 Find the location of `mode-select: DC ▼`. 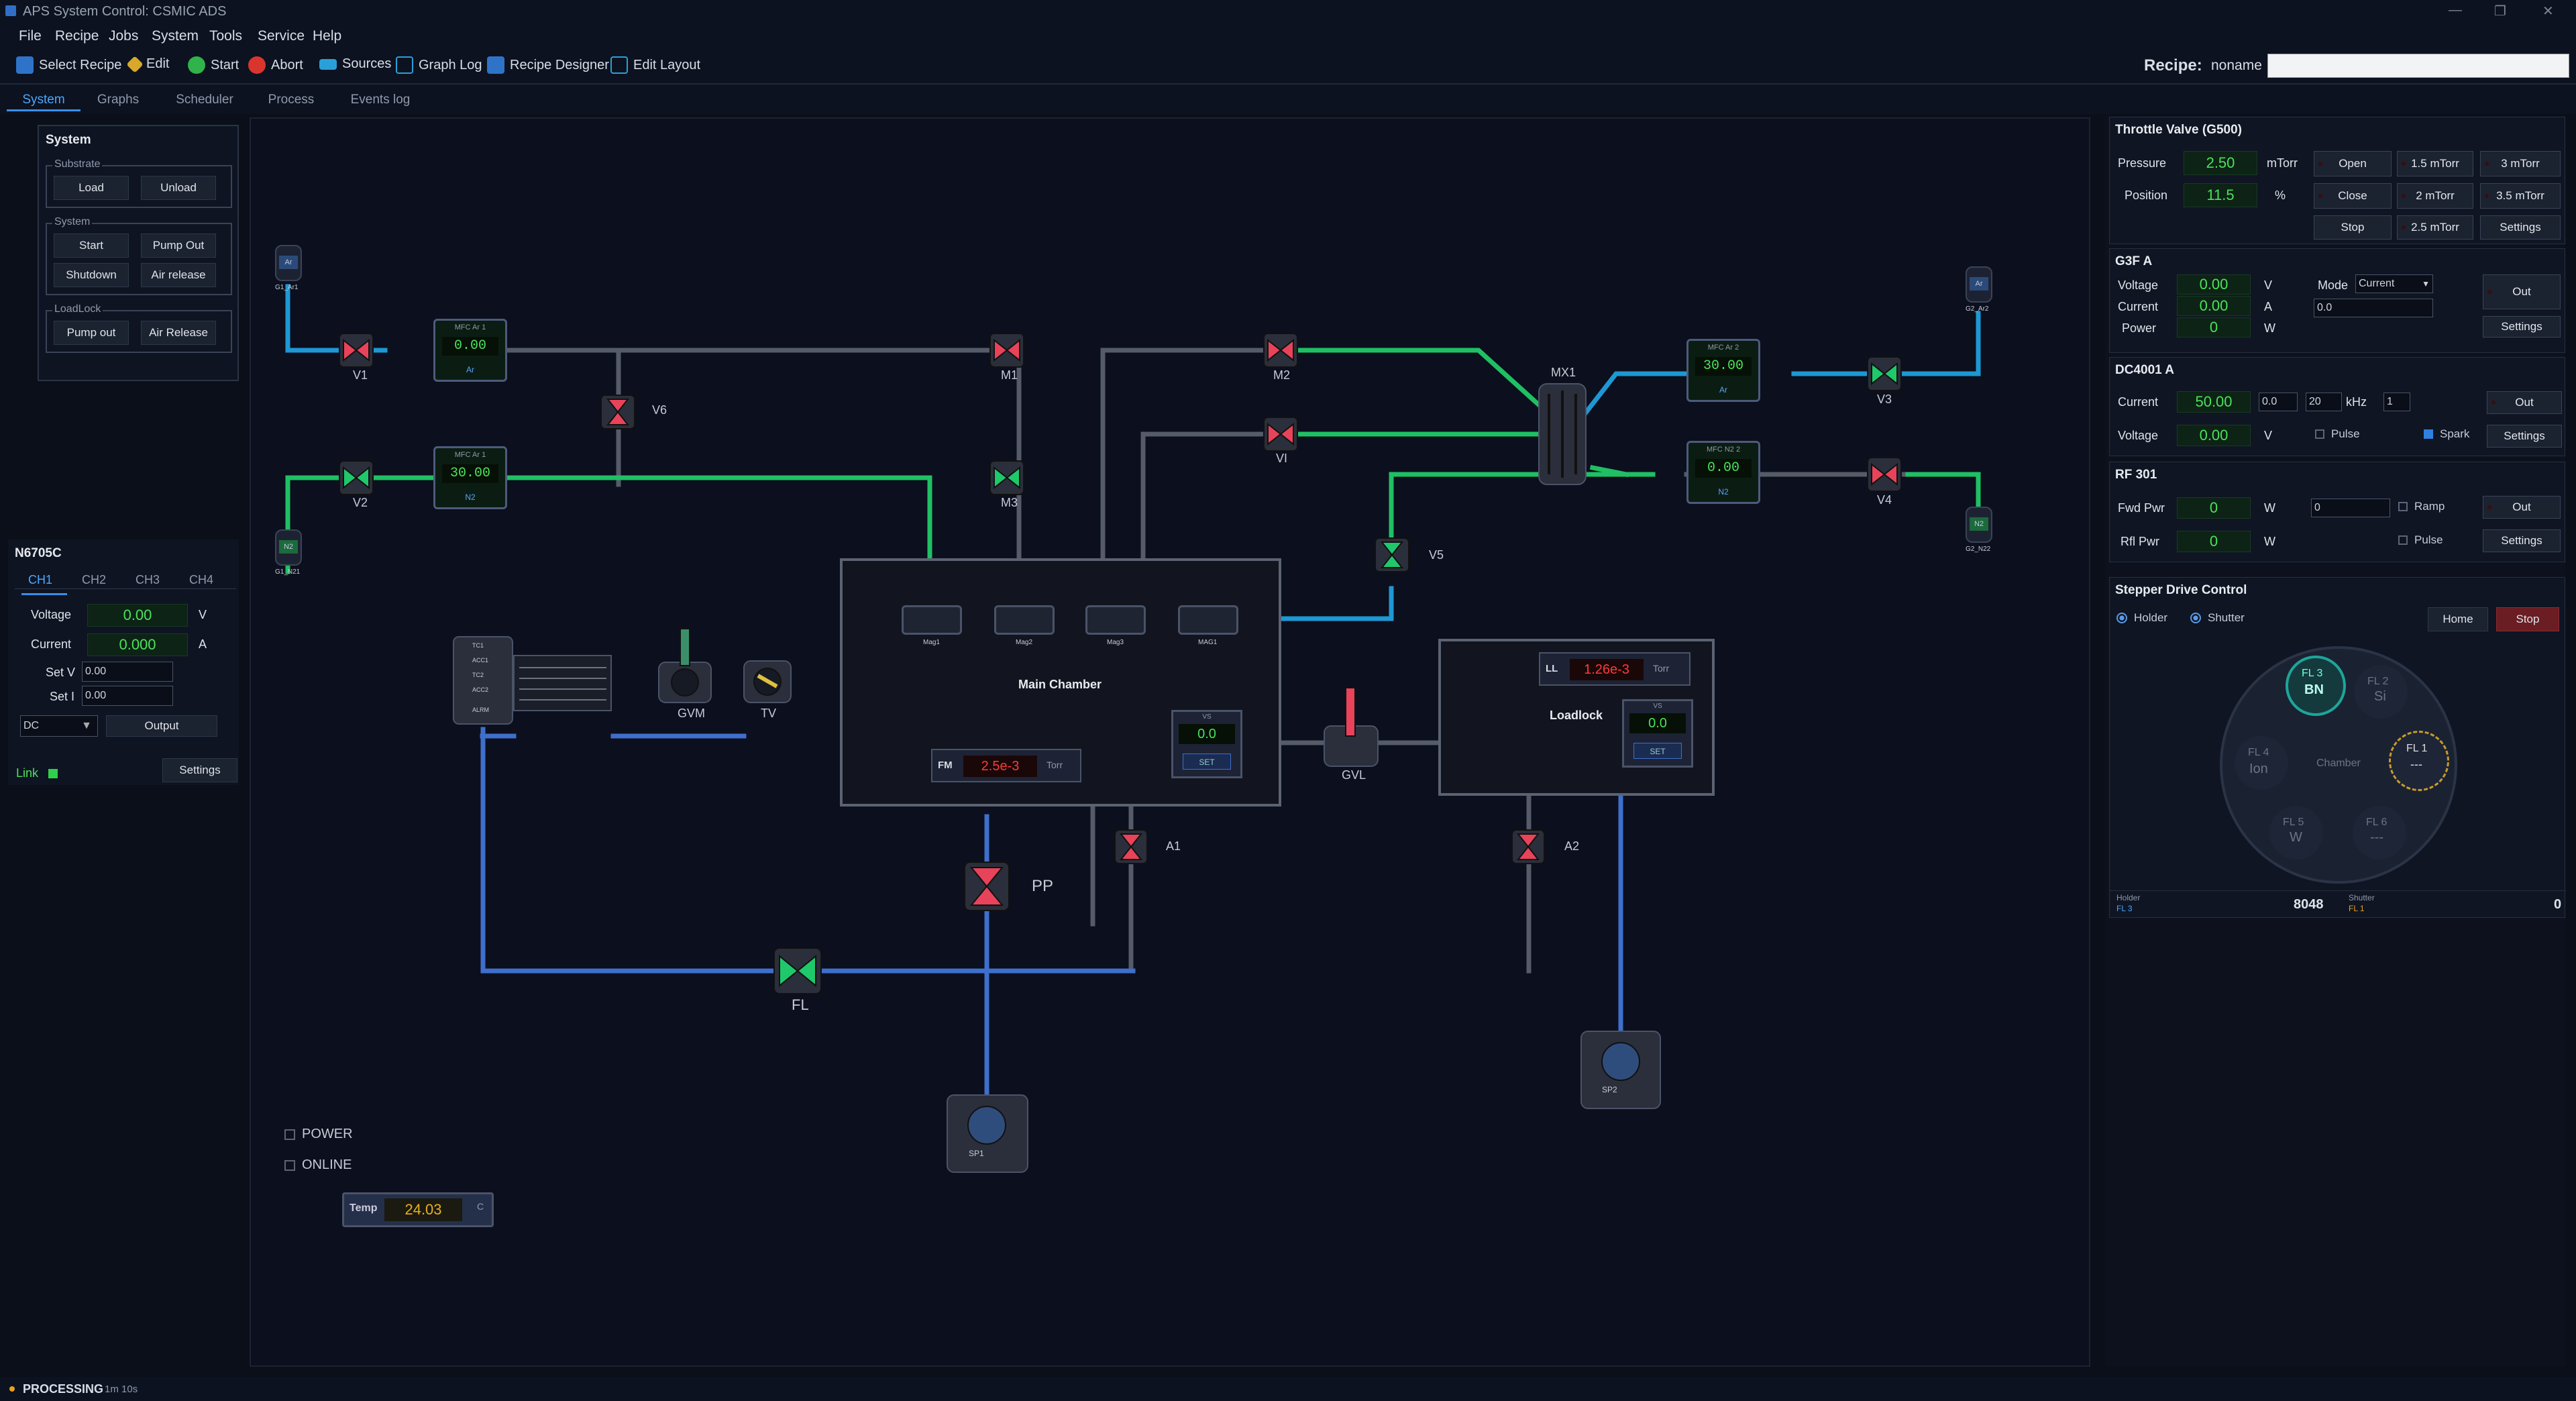

mode-select: DC ▼ is located at coordinates (59, 726).